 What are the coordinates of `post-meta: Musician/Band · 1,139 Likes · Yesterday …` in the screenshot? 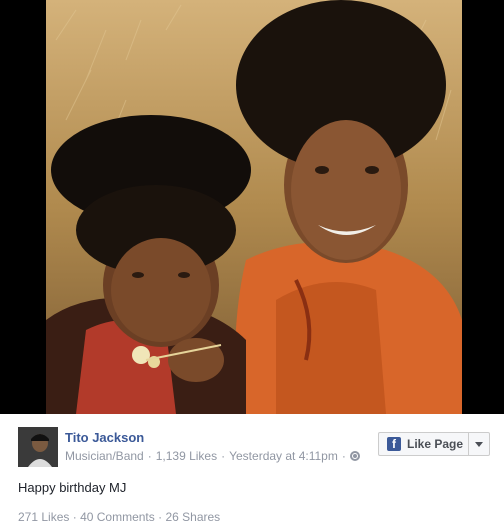 It's located at (212, 456).